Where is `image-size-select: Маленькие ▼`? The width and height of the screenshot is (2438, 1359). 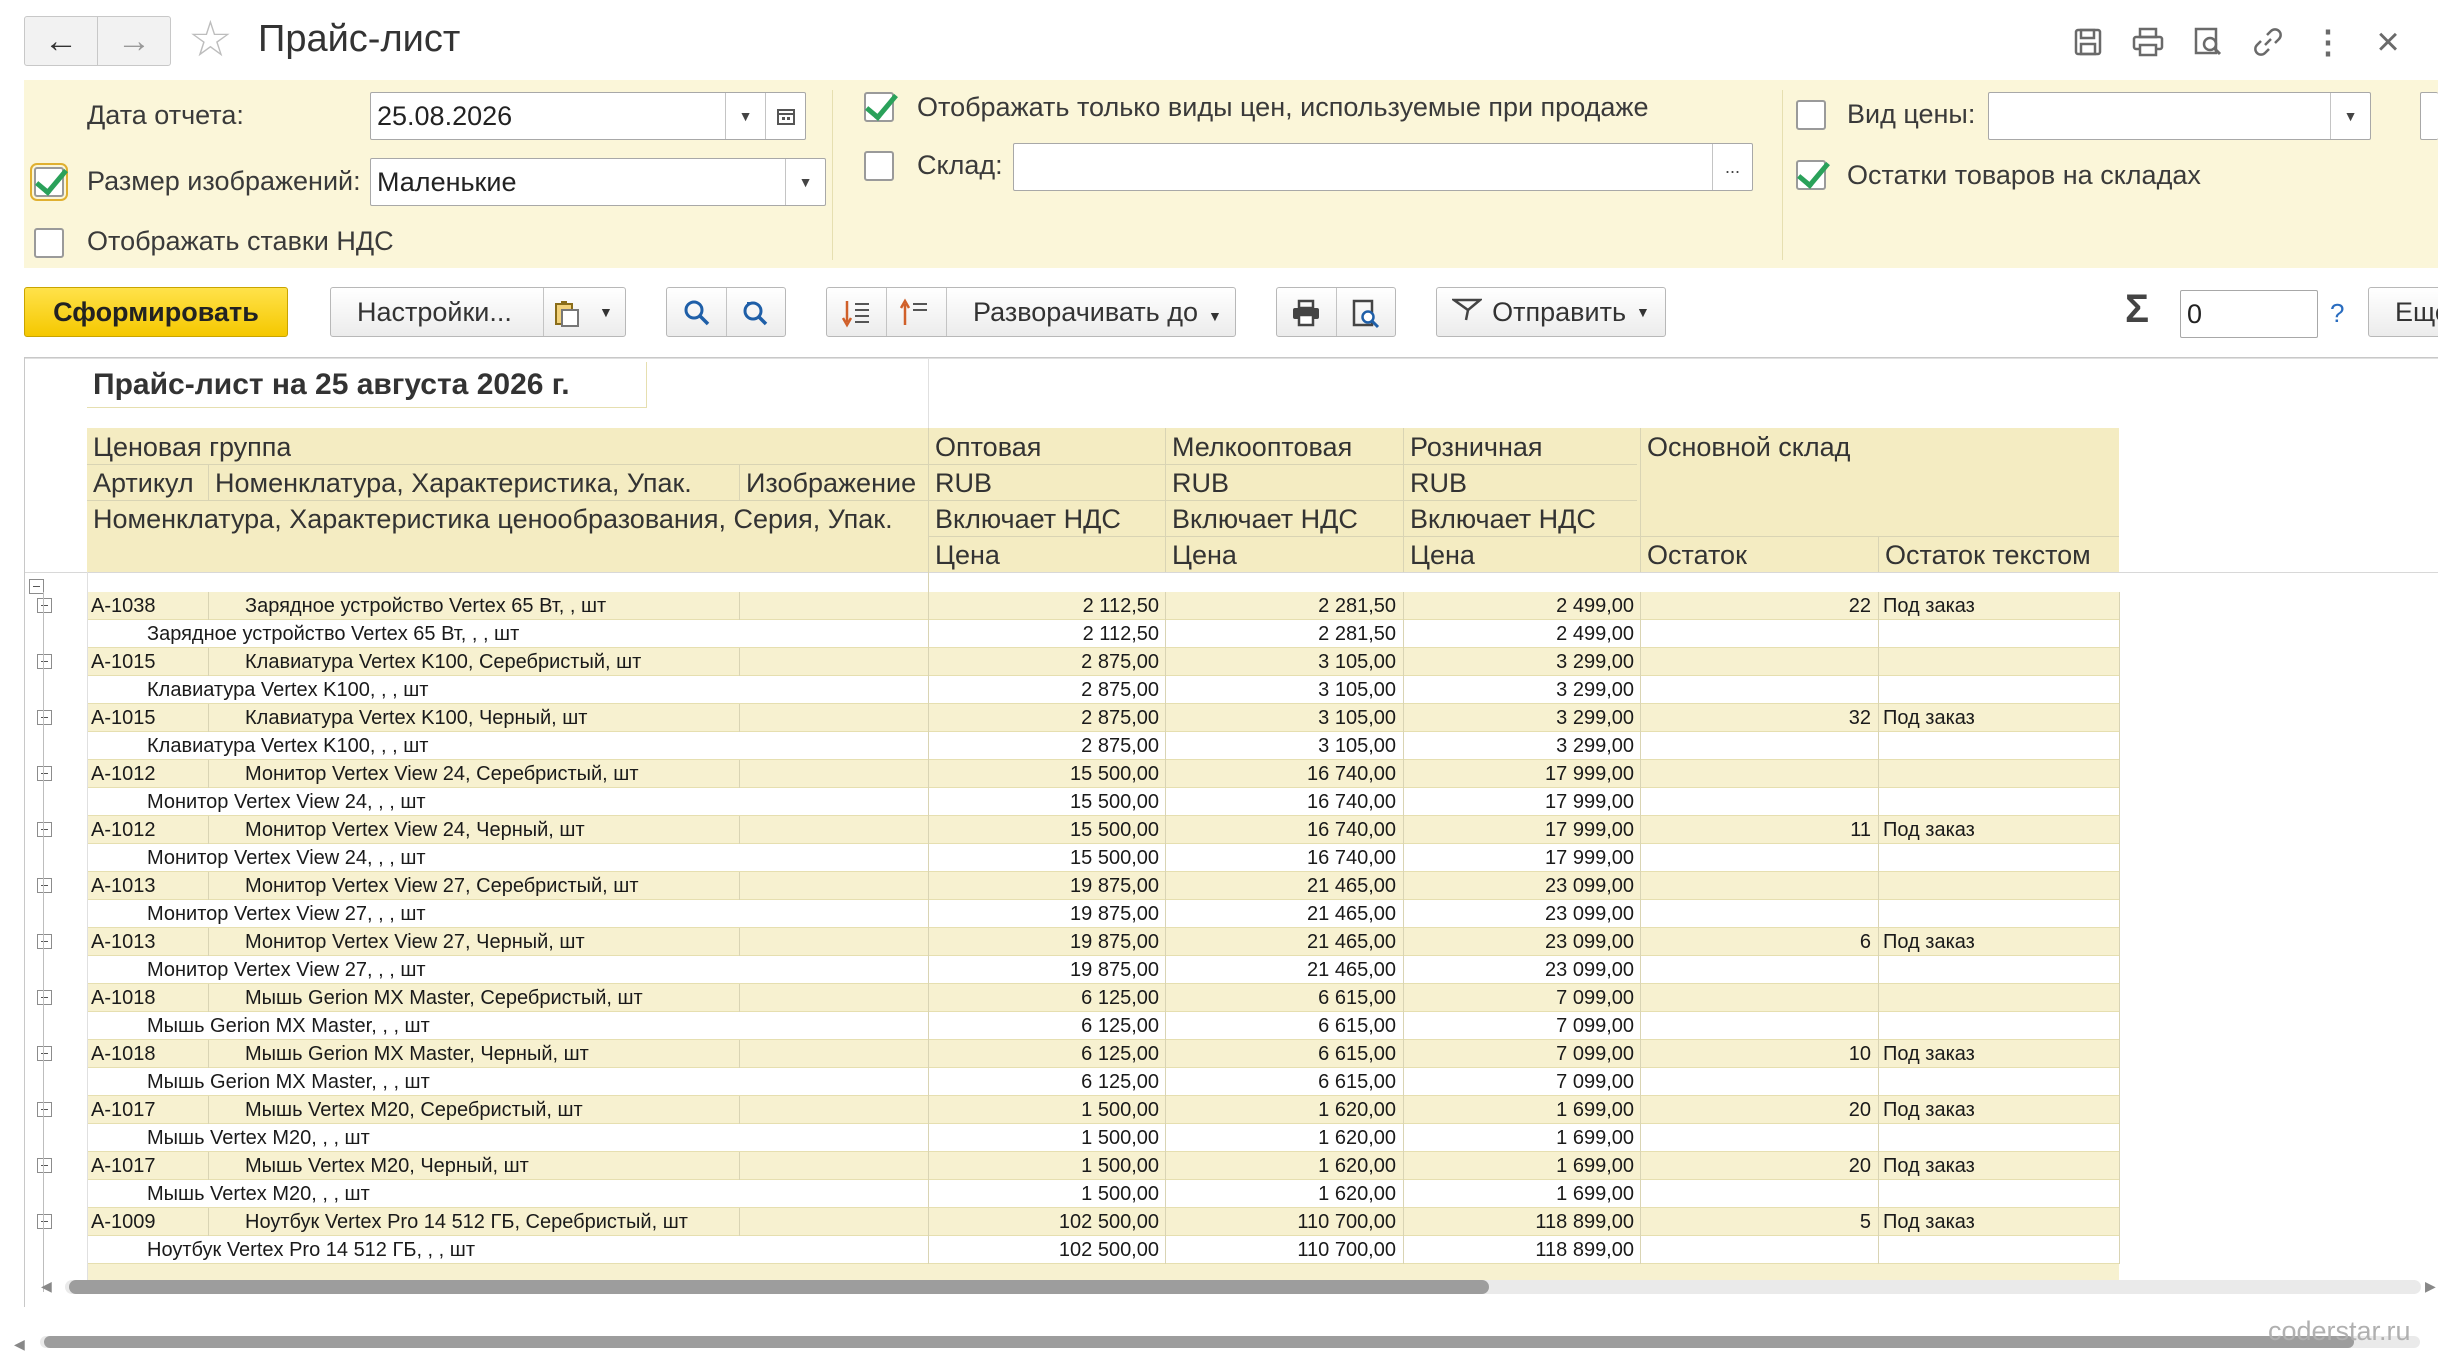
image-size-select: Маленькие ▼ is located at coordinates (598, 182).